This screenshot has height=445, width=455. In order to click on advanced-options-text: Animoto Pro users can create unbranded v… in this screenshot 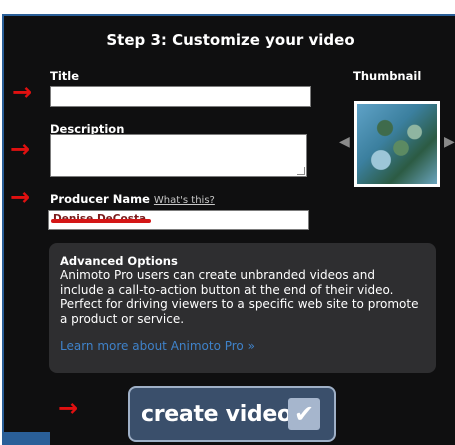, I will do `click(239, 297)`.